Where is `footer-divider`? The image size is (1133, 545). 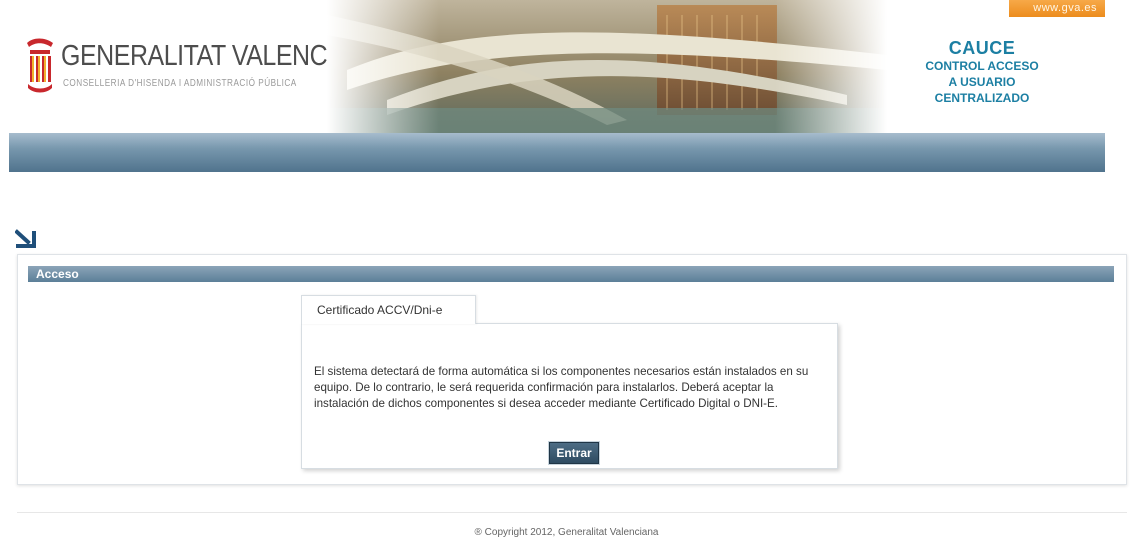
footer-divider is located at coordinates (572, 512).